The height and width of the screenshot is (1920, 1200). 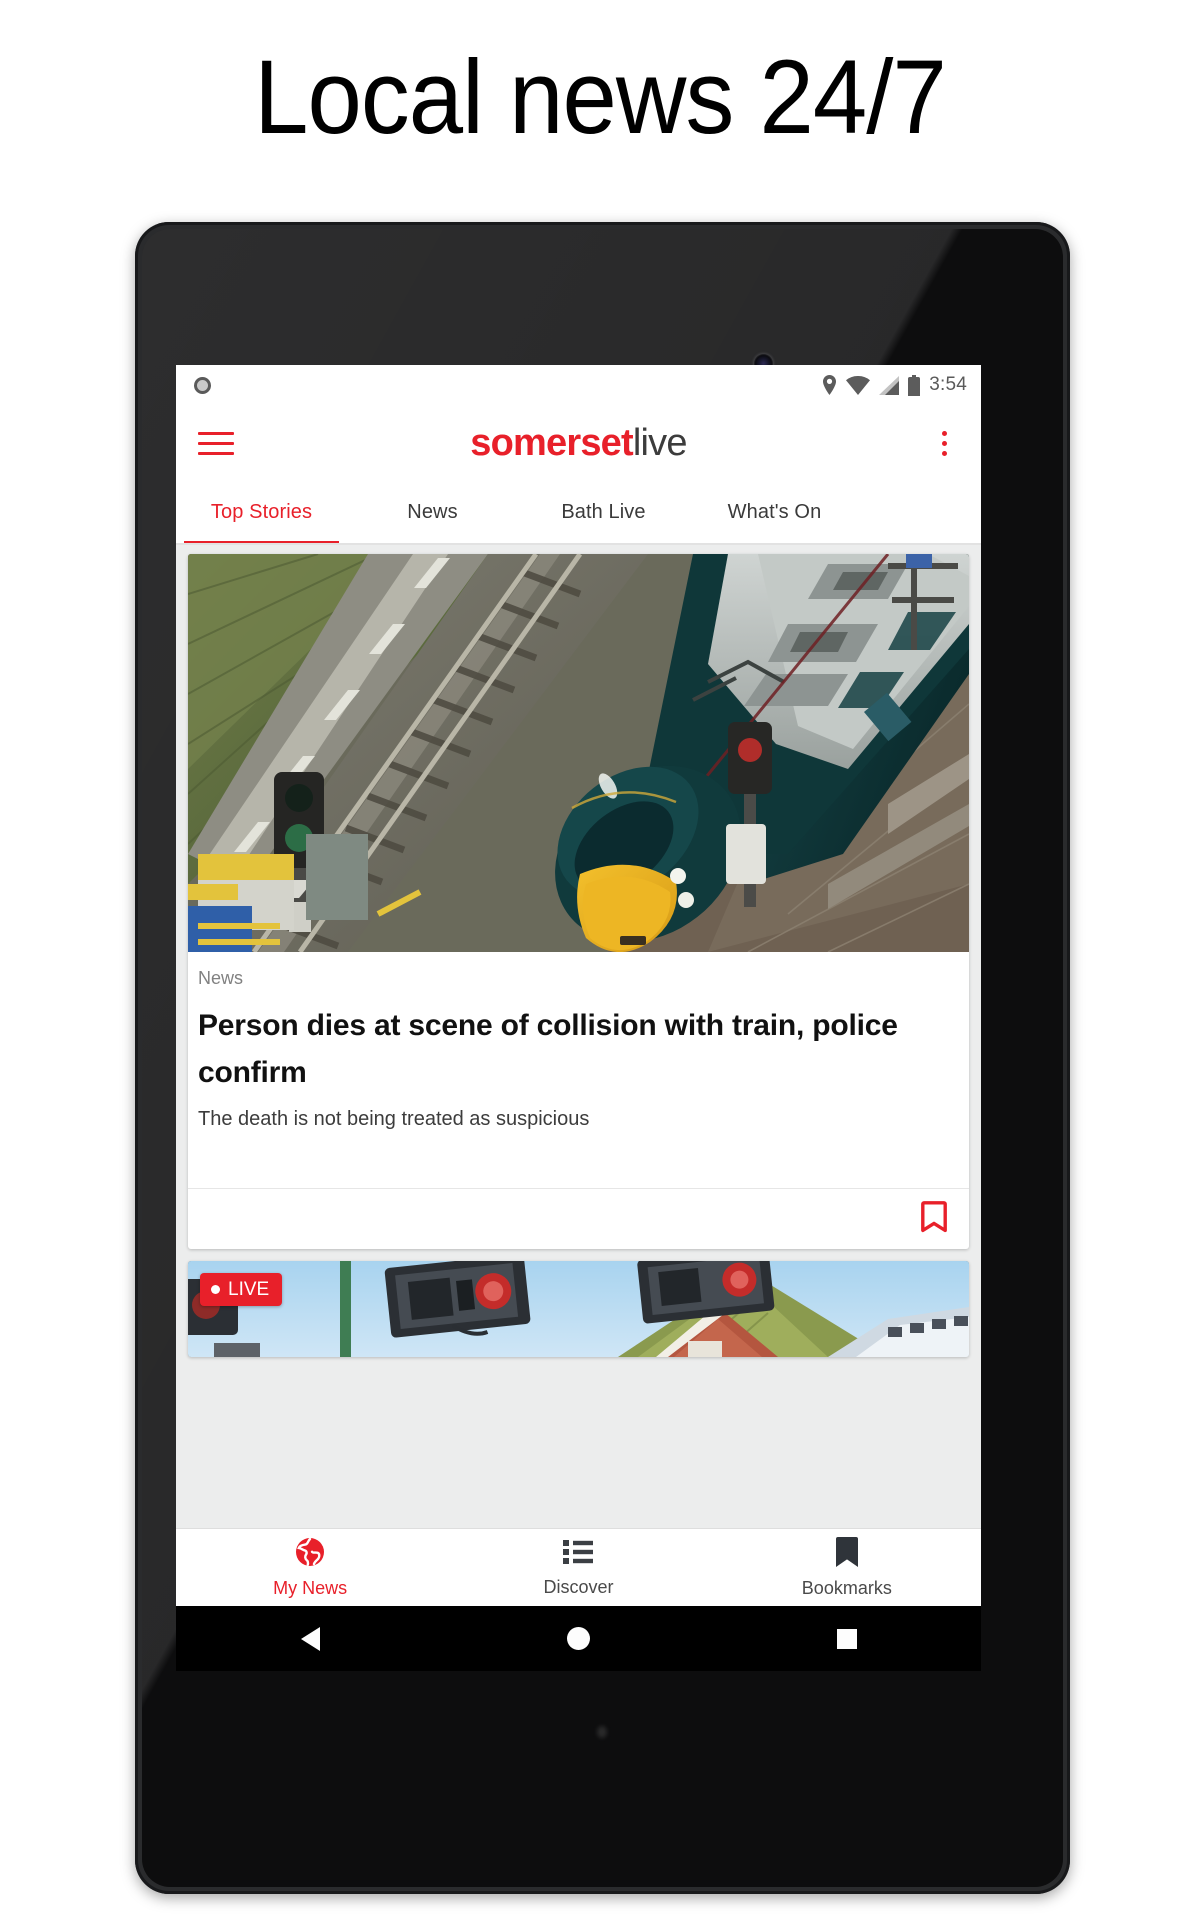 I want to click on android-back-button, so click(x=310, y=1638).